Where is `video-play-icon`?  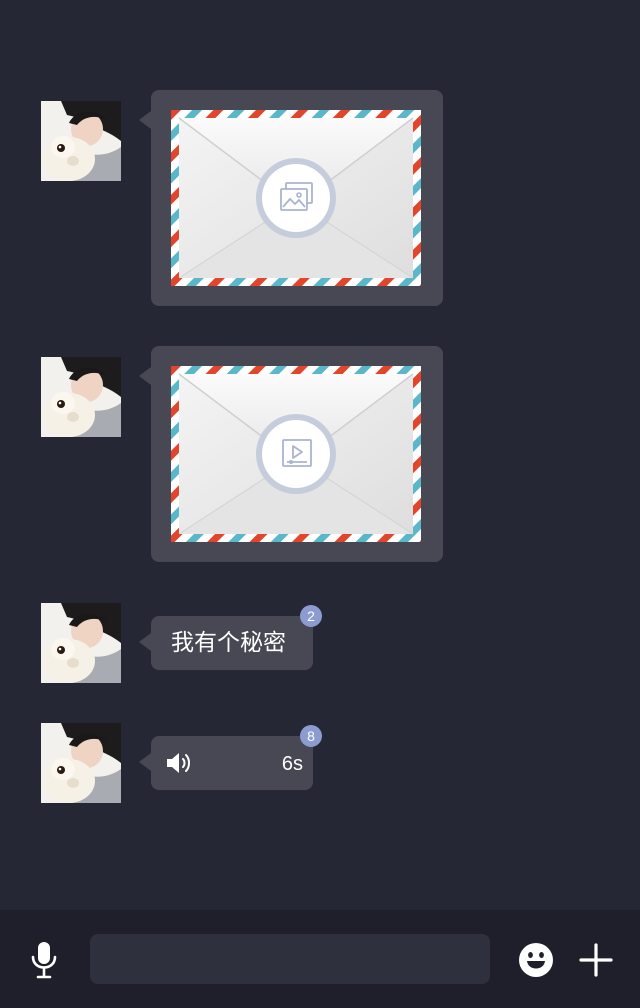
video-play-icon is located at coordinates (297, 454).